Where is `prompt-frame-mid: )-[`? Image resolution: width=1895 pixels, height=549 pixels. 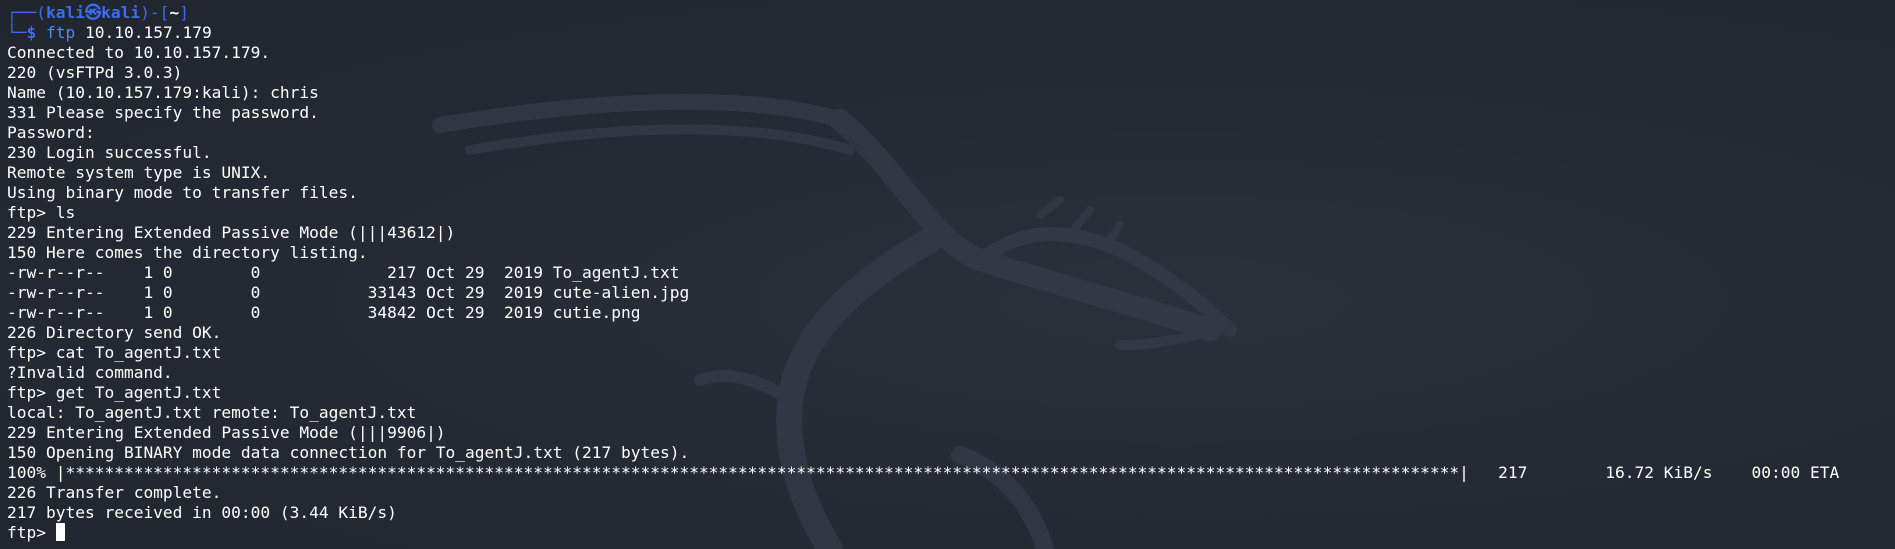
prompt-frame-mid: )-[ is located at coordinates (155, 12).